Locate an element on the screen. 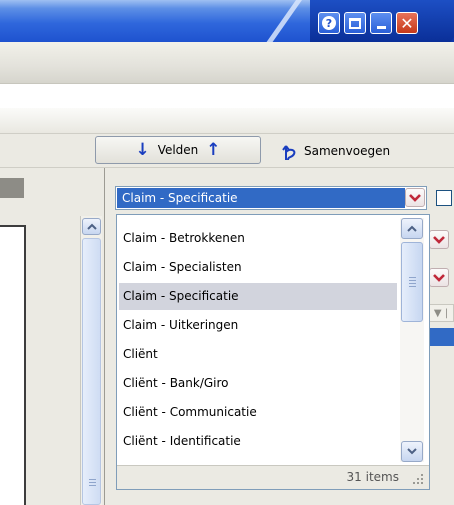 The width and height of the screenshot is (454, 505). list-item: Cliënt is located at coordinates (258, 354).